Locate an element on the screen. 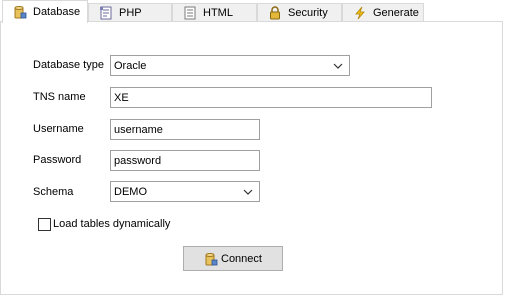 The width and height of the screenshot is (505, 296). tab-html: HTML is located at coordinates (214, 12).